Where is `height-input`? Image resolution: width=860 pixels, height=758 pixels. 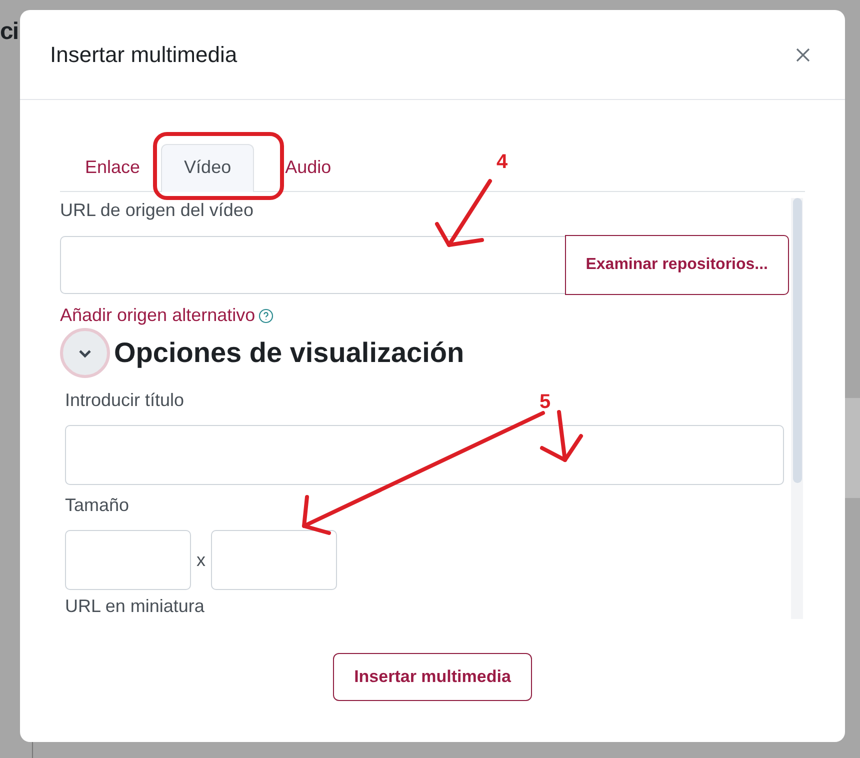
height-input is located at coordinates (274, 560).